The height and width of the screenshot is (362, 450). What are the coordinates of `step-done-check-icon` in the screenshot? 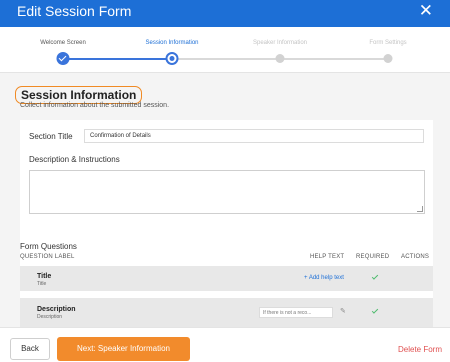 It's located at (63, 58).